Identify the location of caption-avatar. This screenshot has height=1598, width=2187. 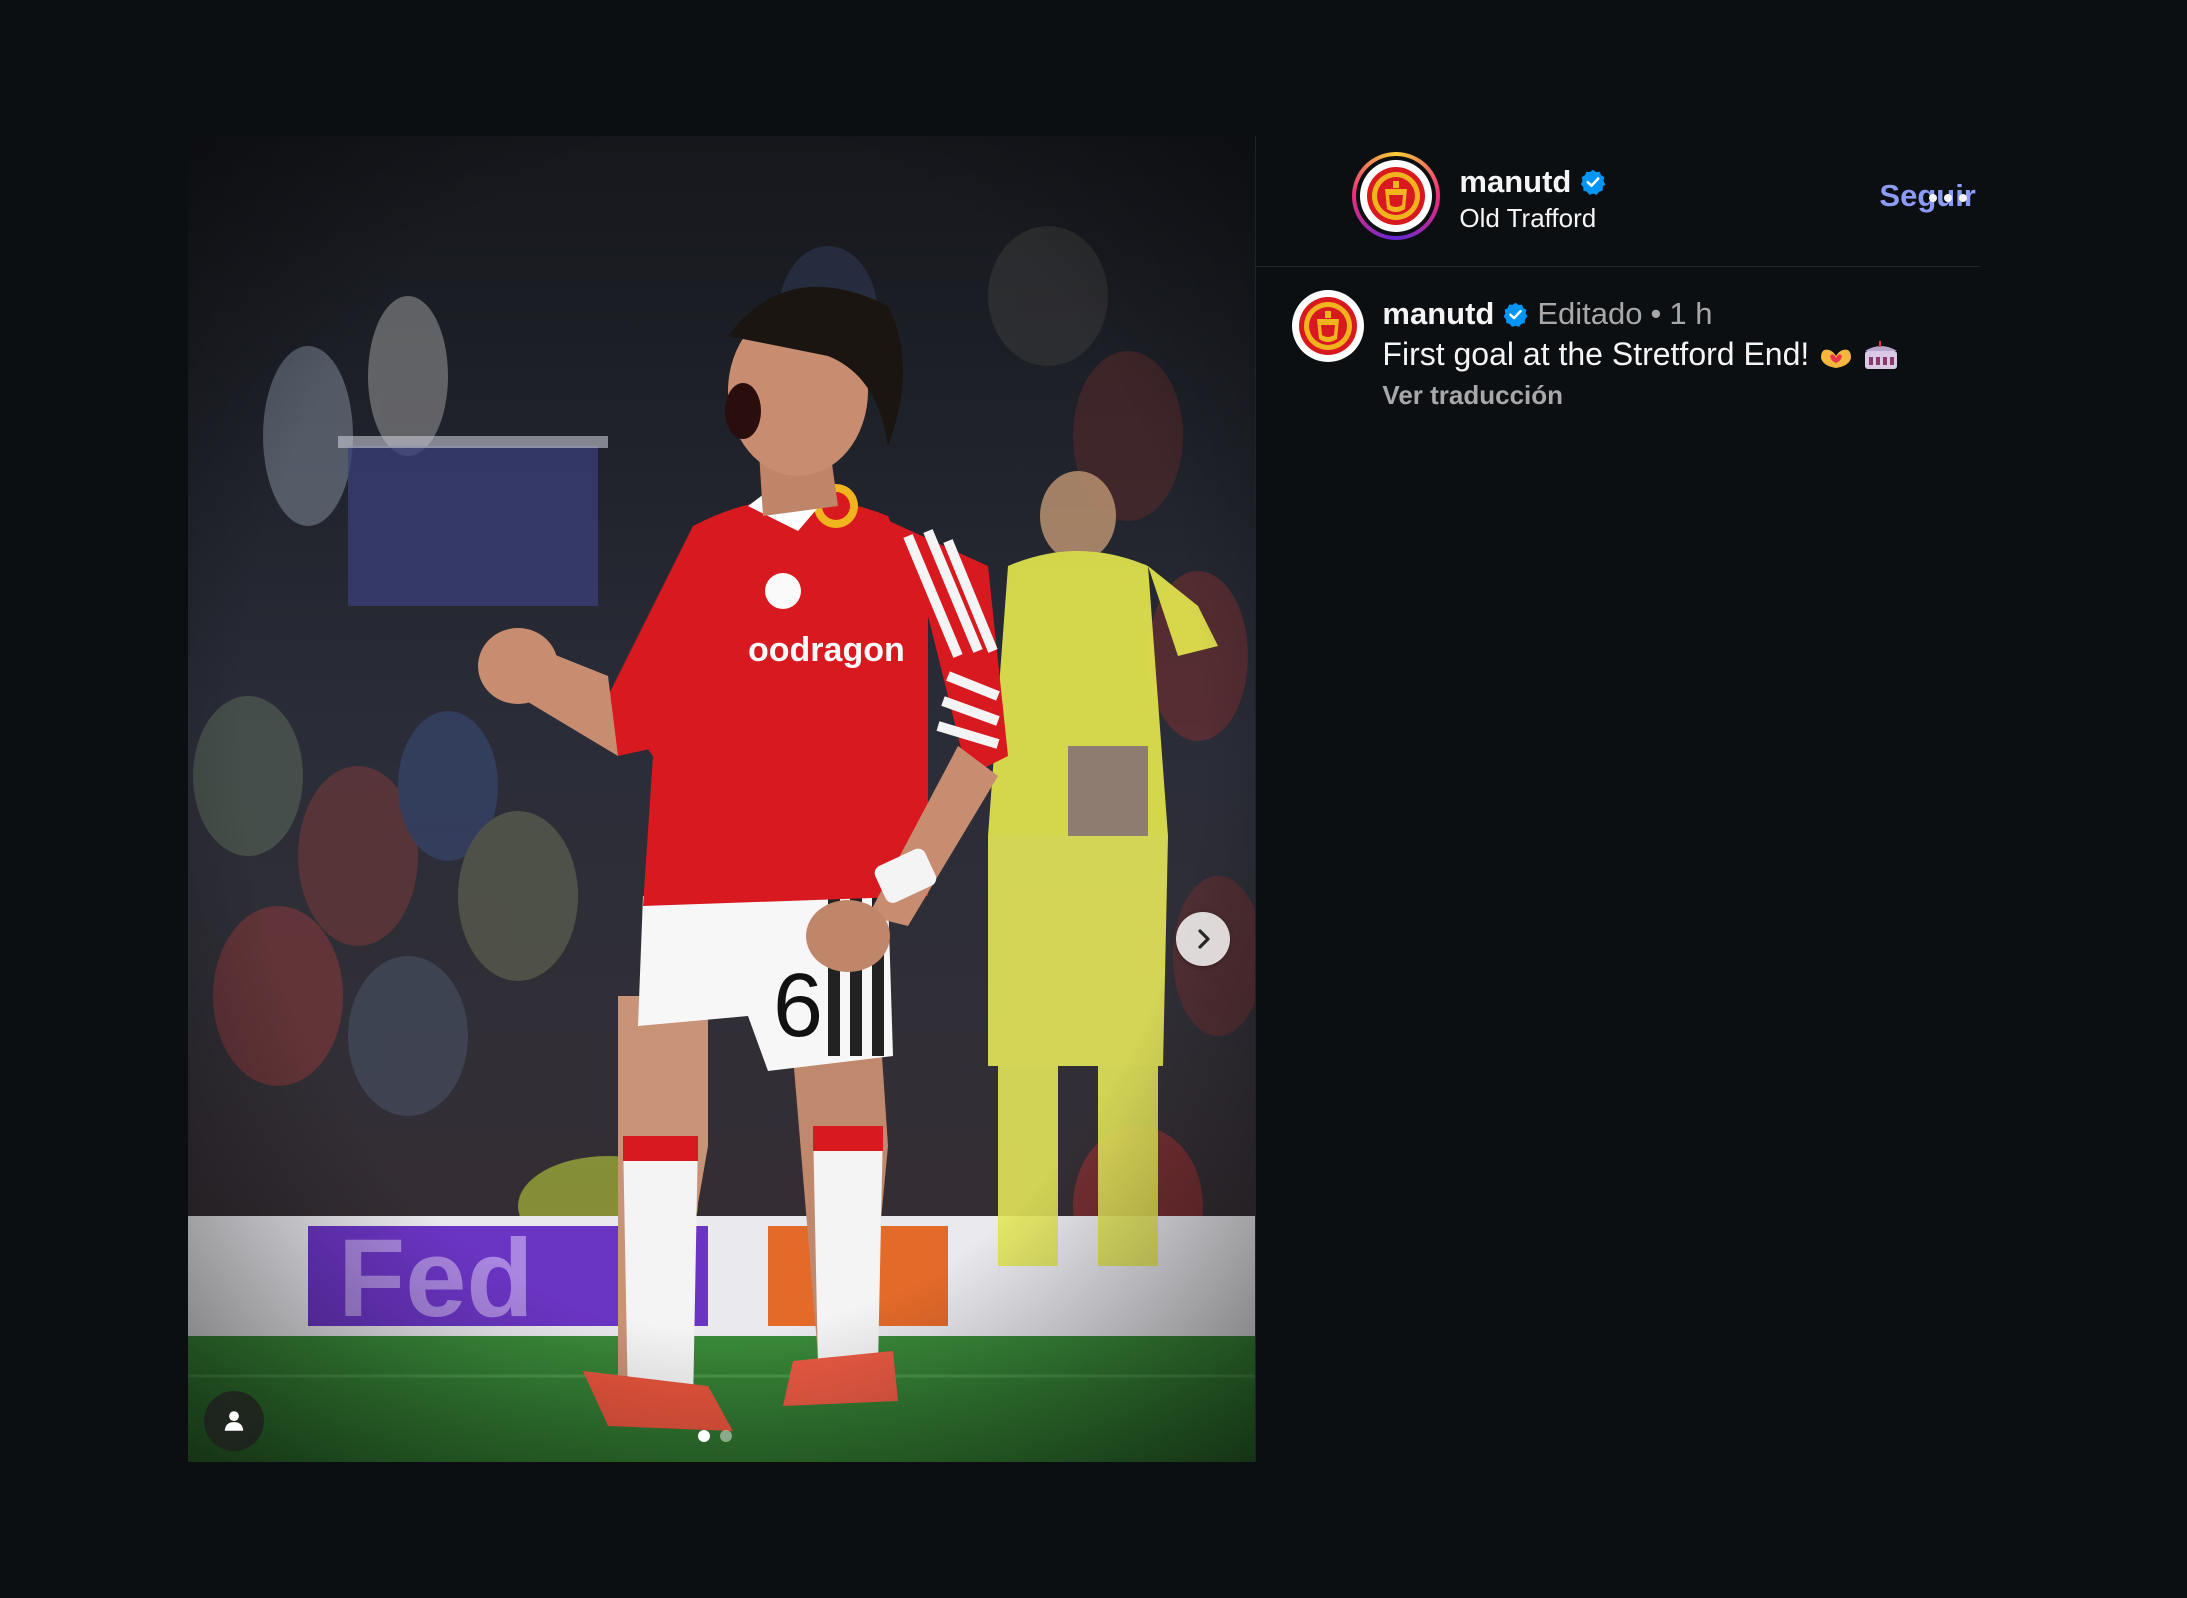
(1328, 326).